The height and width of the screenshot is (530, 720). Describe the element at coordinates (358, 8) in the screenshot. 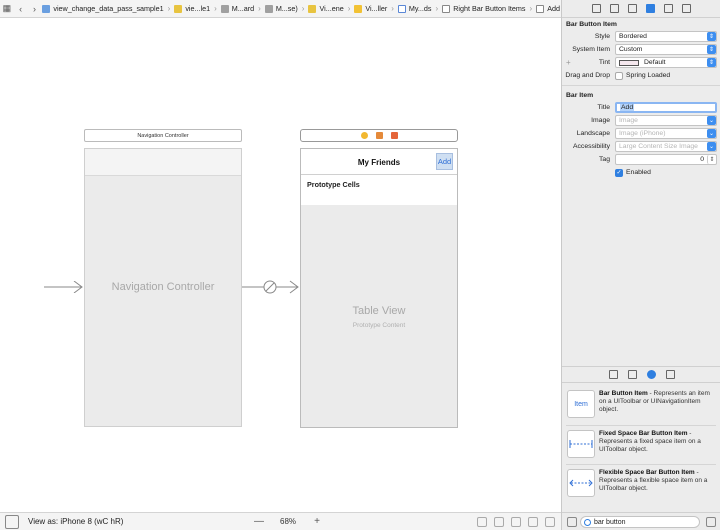

I see `scene-icon` at that location.